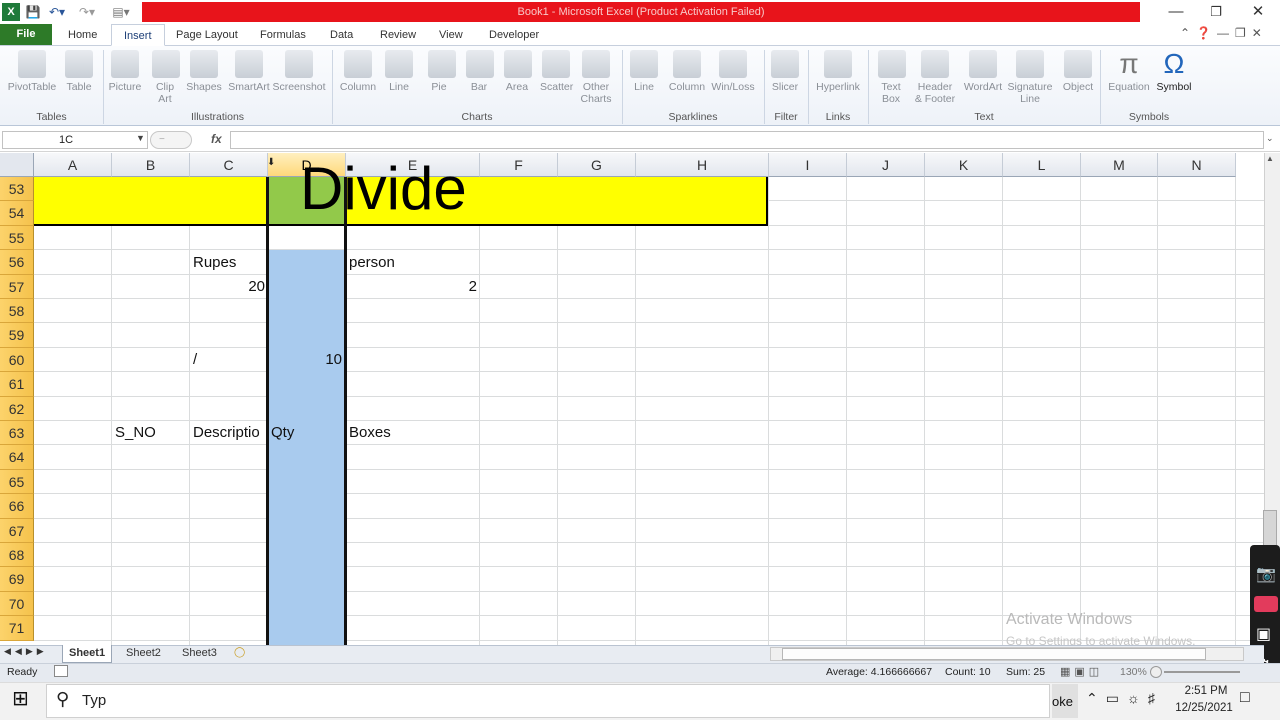 This screenshot has height=720, width=1280. I want to click on ribbon-button-pie: Pie, so click(442, 71).